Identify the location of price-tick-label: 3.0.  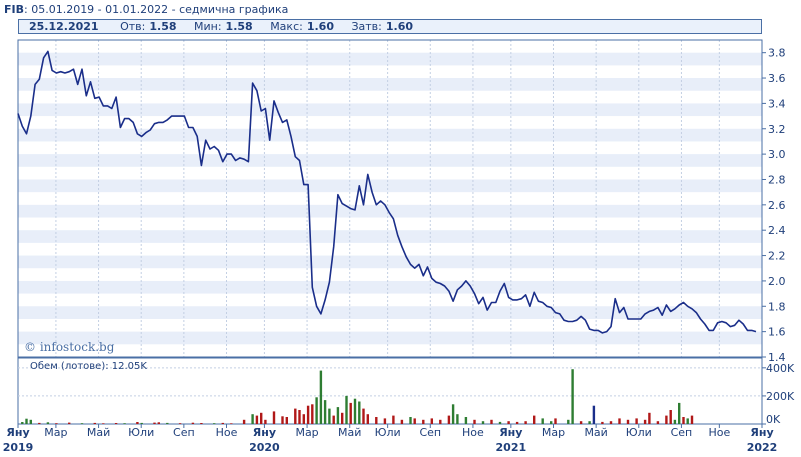
(777, 154).